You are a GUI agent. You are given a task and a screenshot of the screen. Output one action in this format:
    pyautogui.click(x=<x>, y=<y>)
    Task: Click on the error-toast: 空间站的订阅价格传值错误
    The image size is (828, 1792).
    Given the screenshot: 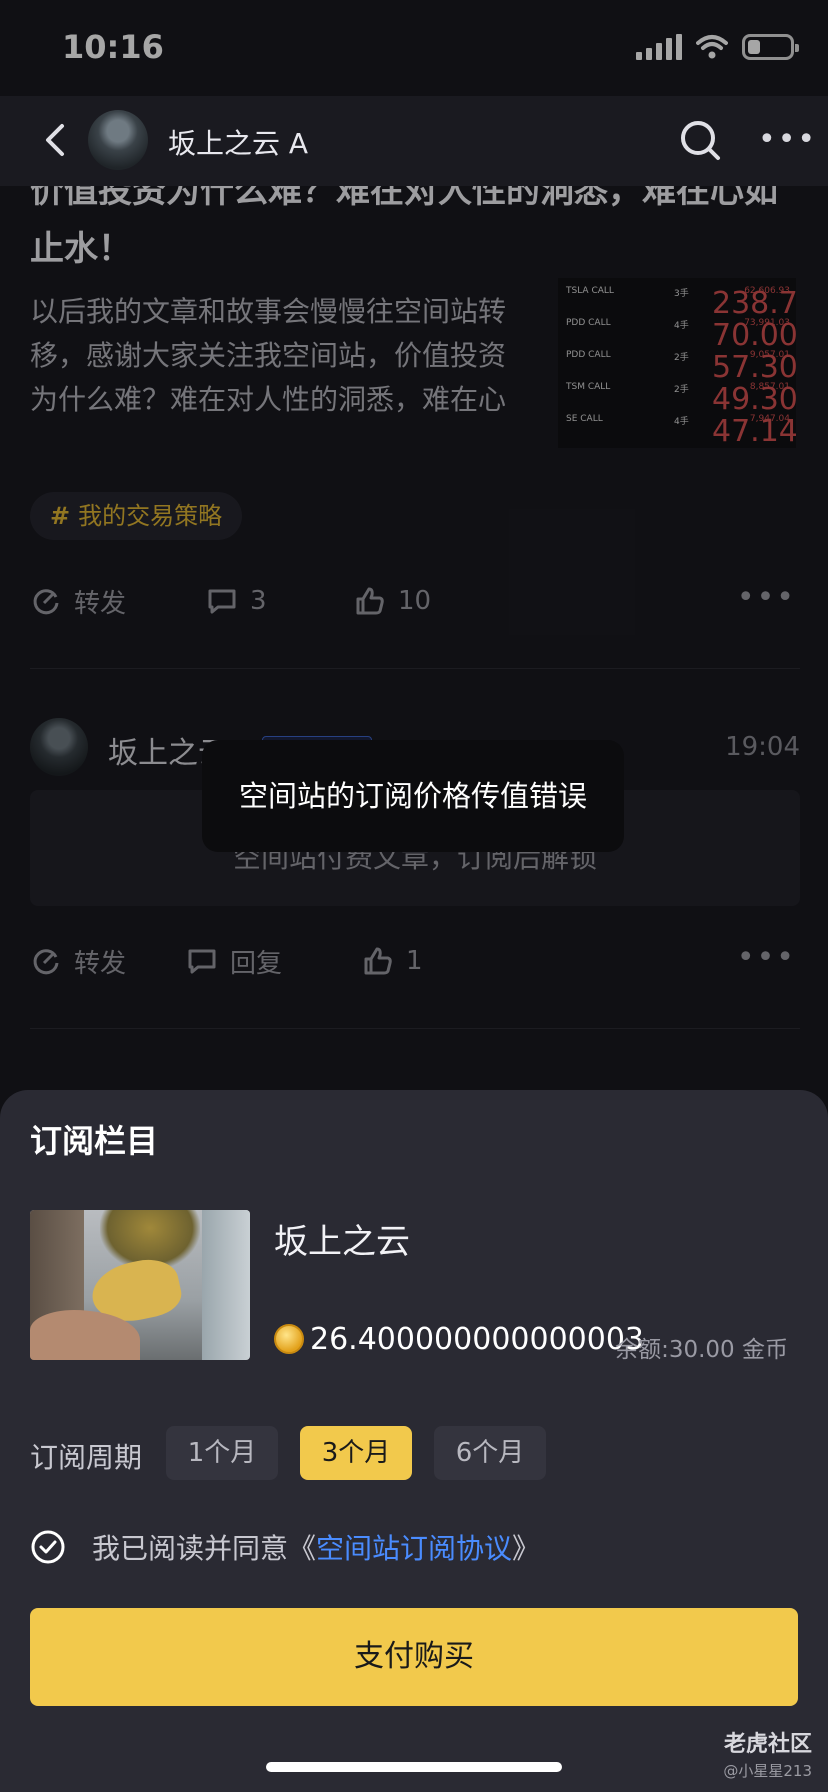 What is the action you would take?
    pyautogui.click(x=413, y=796)
    